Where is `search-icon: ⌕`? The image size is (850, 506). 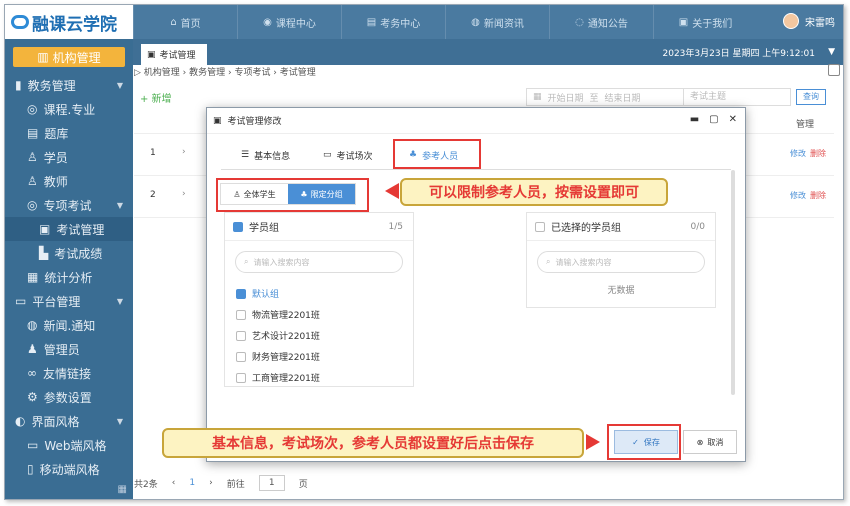 search-icon: ⌕ is located at coordinates (548, 261).